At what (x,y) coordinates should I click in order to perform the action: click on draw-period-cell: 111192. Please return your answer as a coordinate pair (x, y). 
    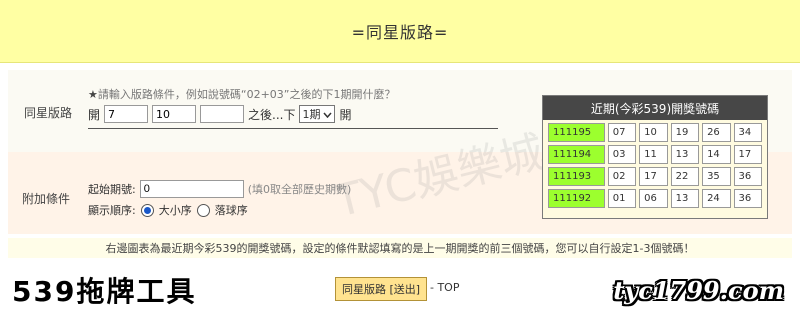
    Looking at the image, I should click on (576, 198).